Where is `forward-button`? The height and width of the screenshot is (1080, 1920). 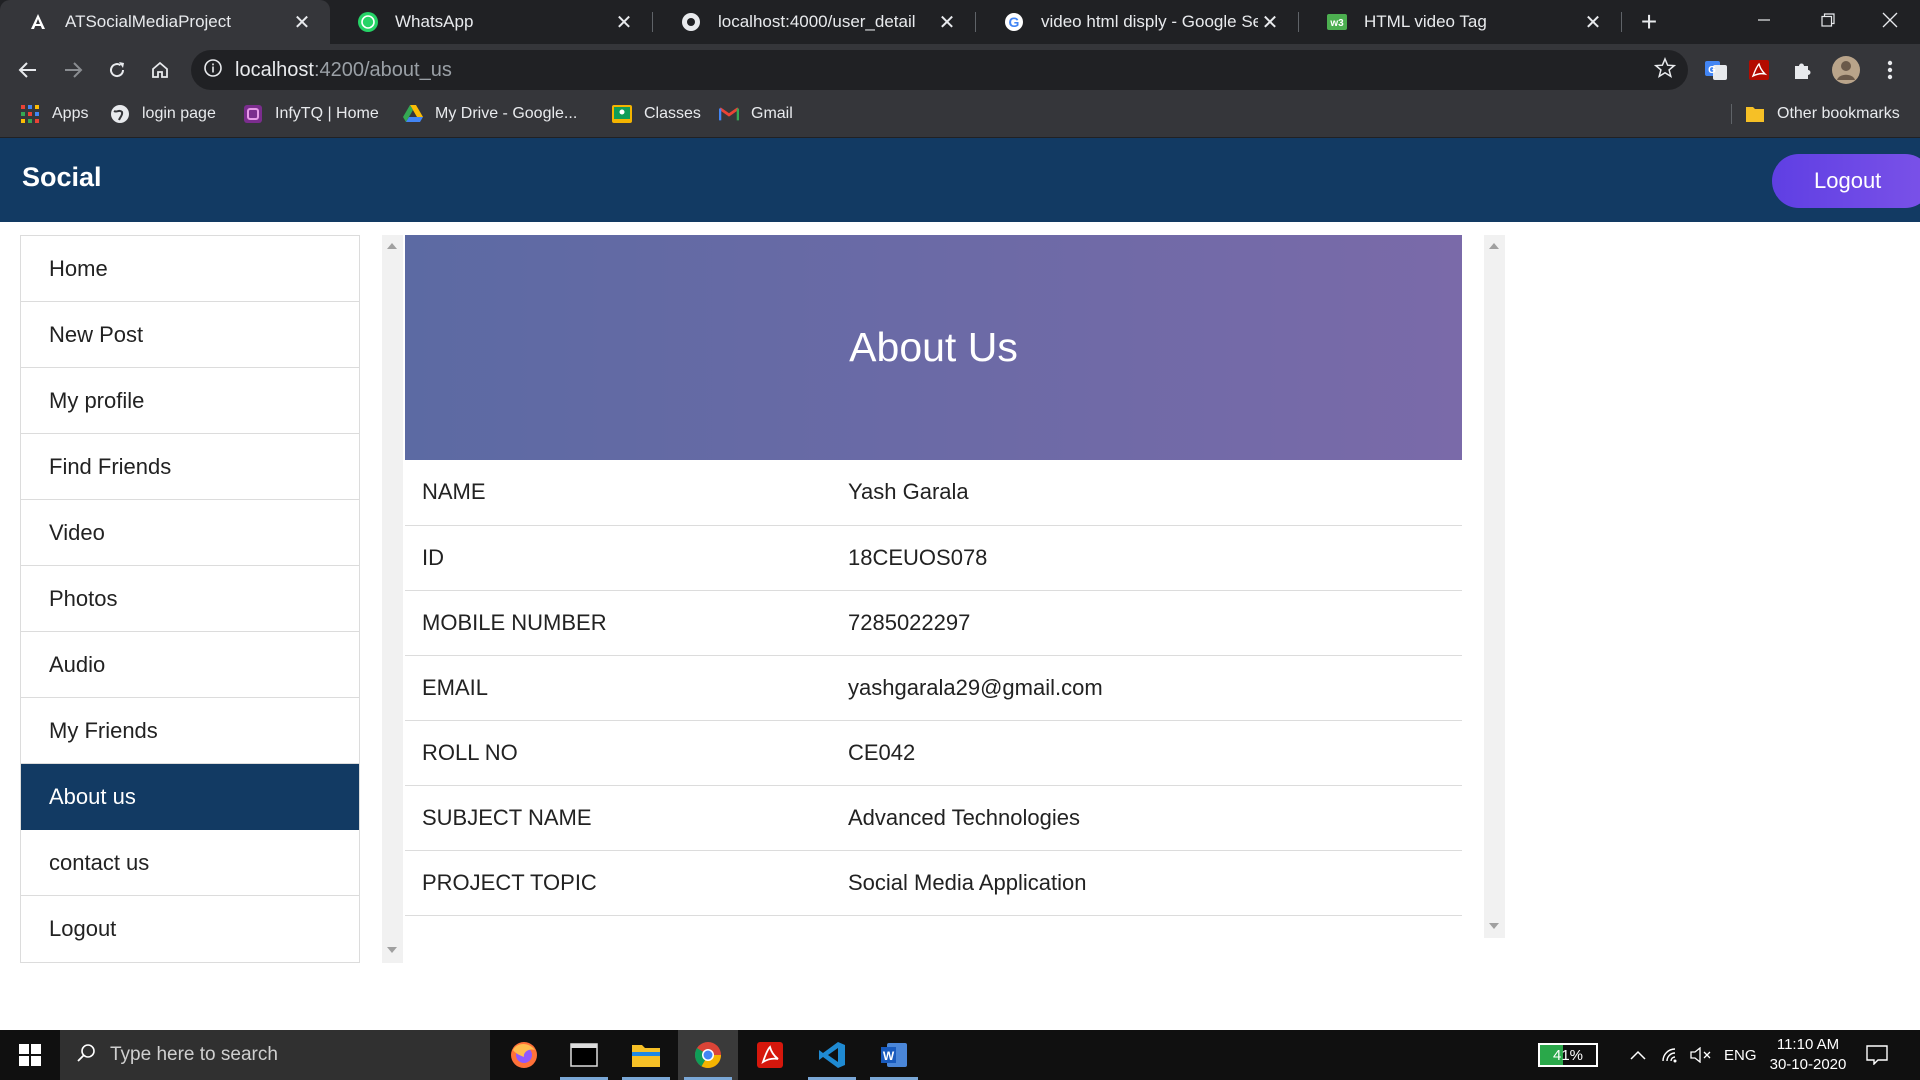 forward-button is located at coordinates (73, 70).